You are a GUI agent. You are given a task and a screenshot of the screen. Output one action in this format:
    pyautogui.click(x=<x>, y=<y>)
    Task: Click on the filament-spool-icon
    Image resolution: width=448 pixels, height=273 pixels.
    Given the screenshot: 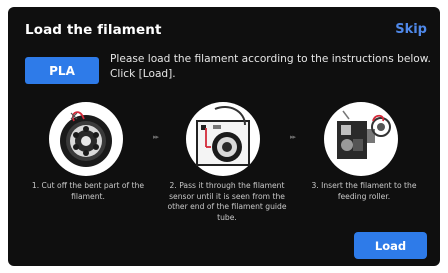 What is the action you would take?
    pyautogui.click(x=86, y=139)
    